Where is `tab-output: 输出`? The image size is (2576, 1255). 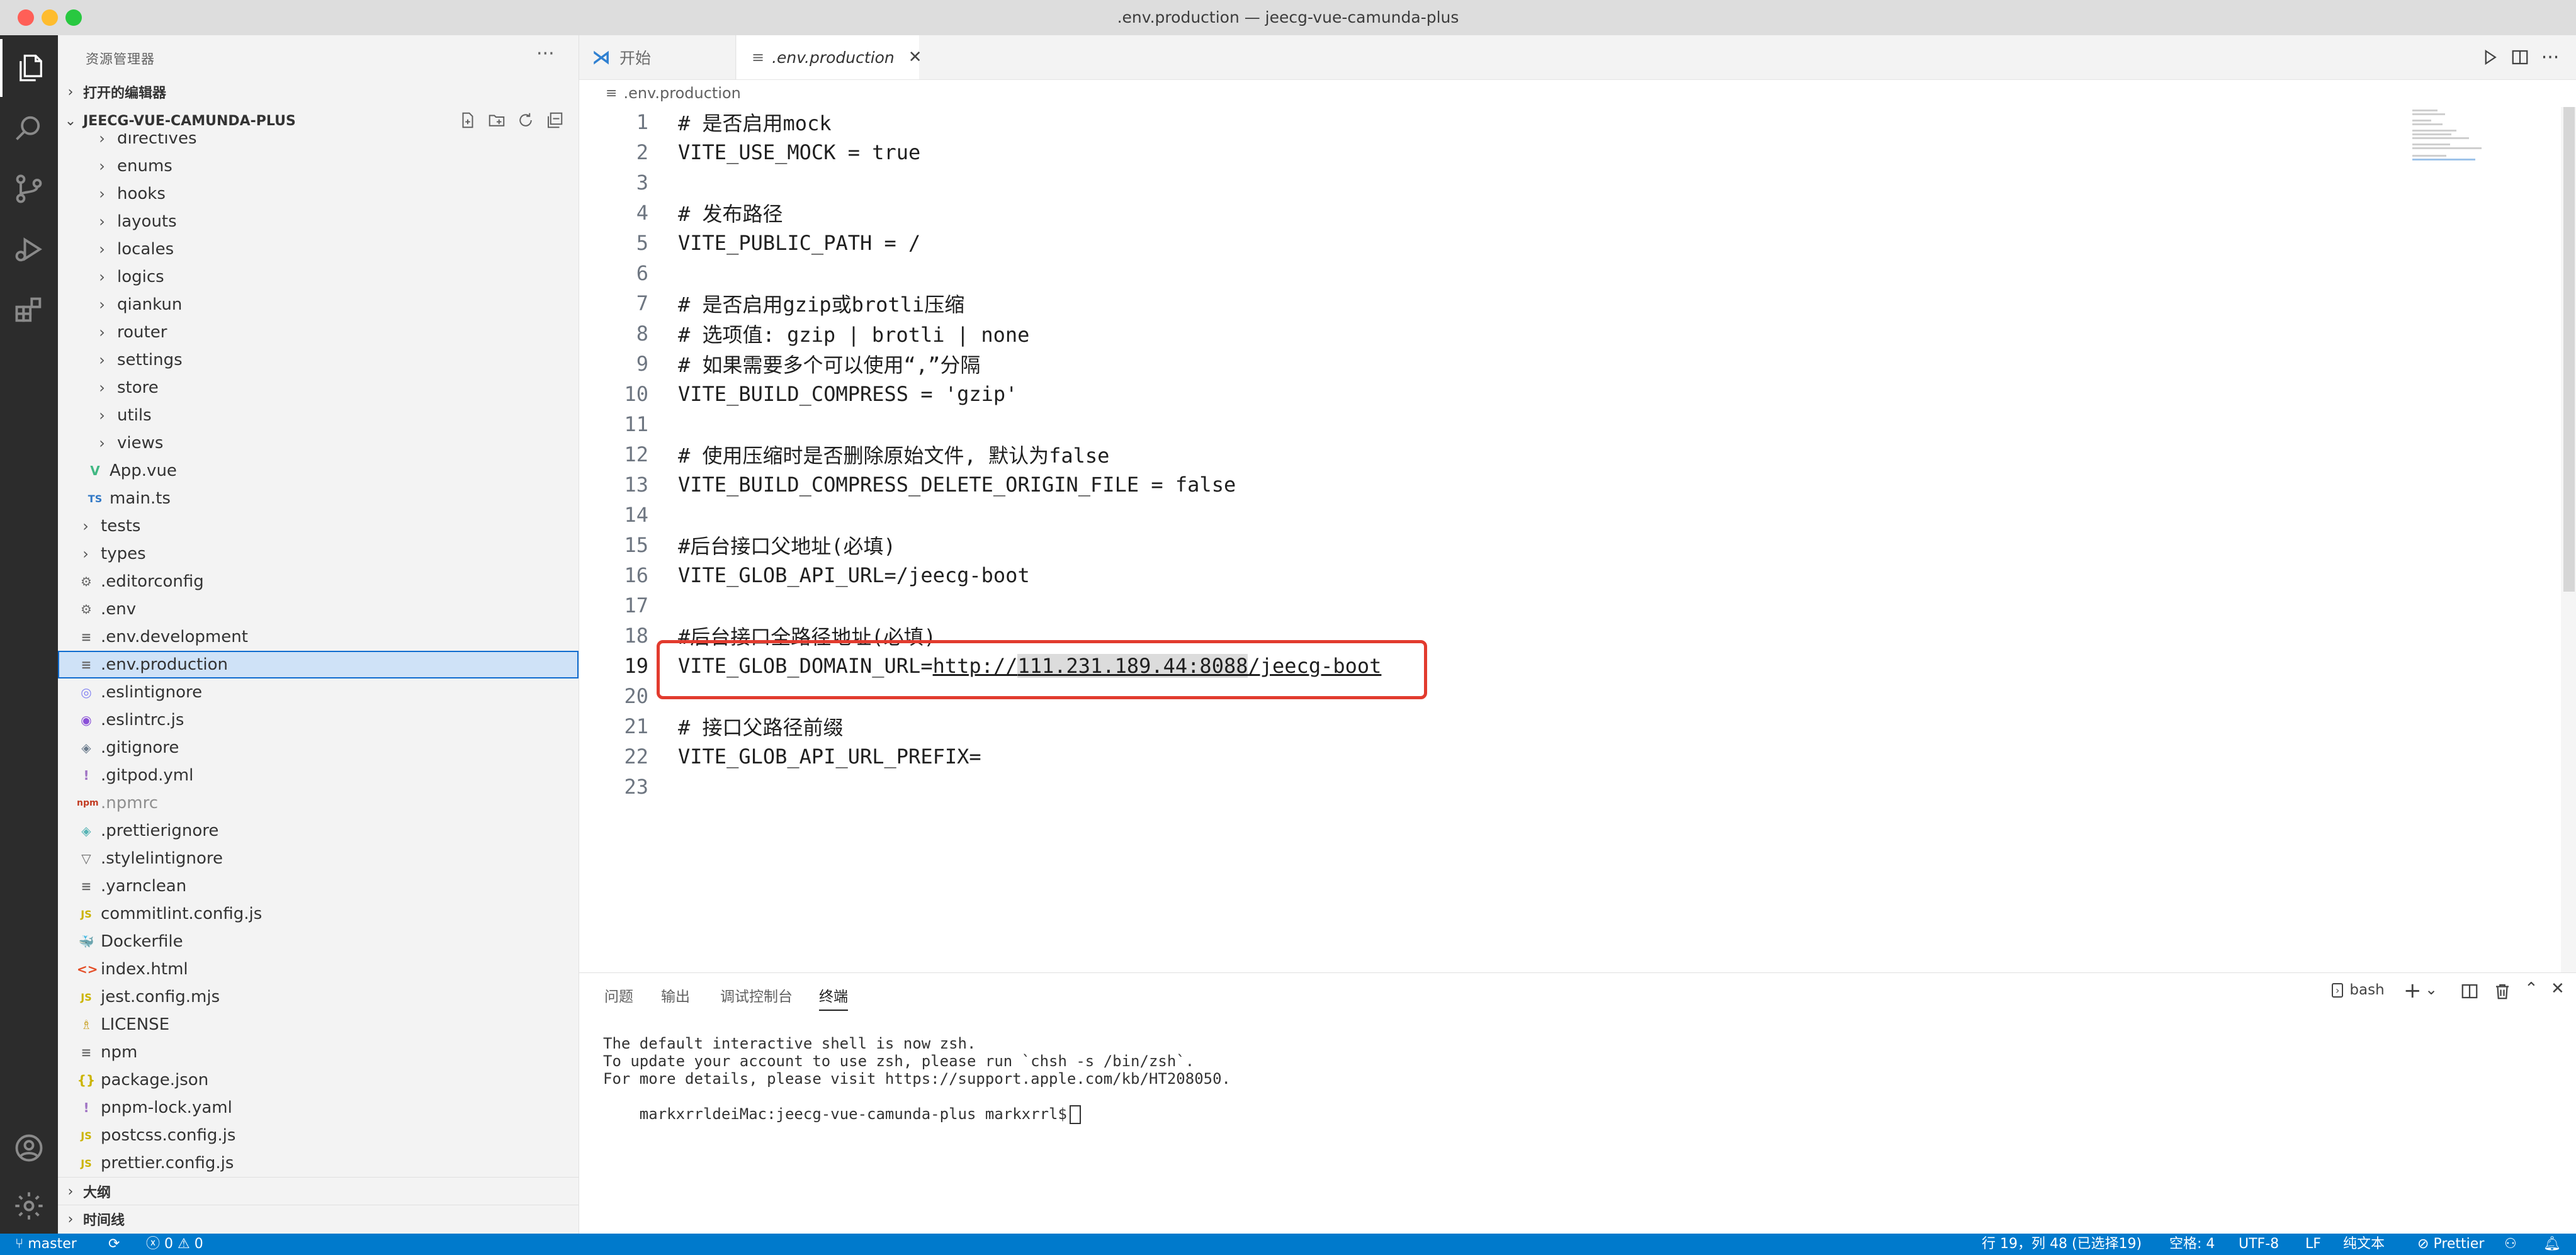
tab-output: 输出 is located at coordinates (675, 995).